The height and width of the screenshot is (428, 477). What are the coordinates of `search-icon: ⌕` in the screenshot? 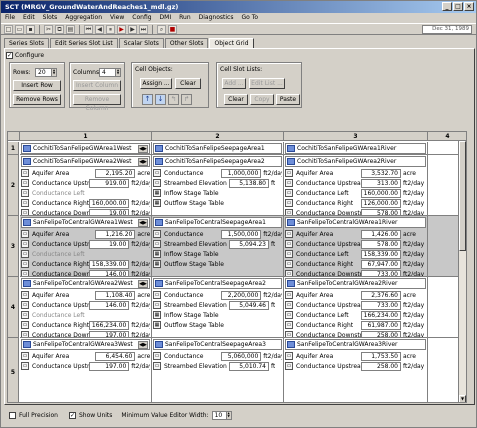 It's located at (161, 29).